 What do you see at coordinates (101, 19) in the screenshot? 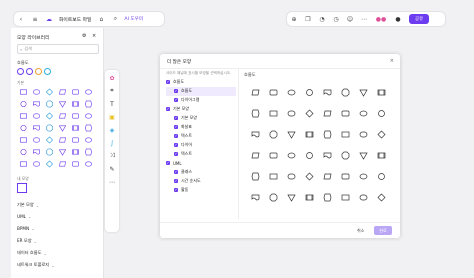
I see `tag-icon: ⌂` at bounding box center [101, 19].